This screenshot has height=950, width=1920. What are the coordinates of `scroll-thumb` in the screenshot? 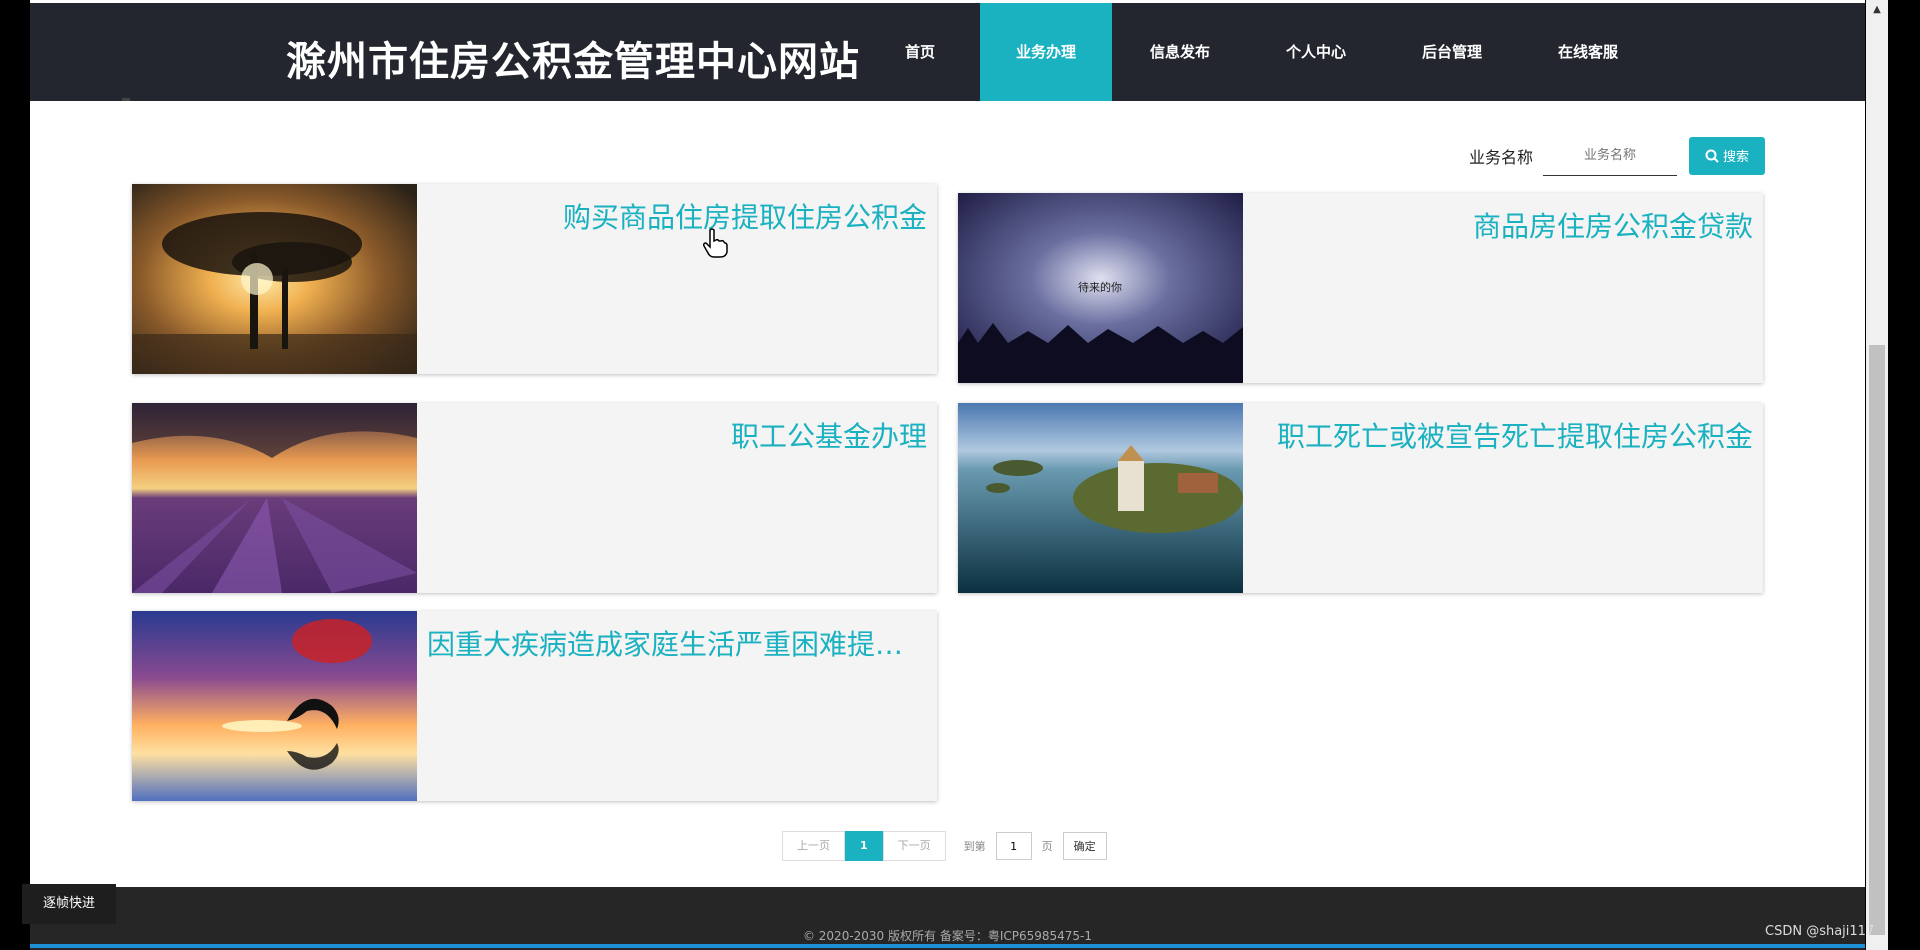 It's located at (1877, 640).